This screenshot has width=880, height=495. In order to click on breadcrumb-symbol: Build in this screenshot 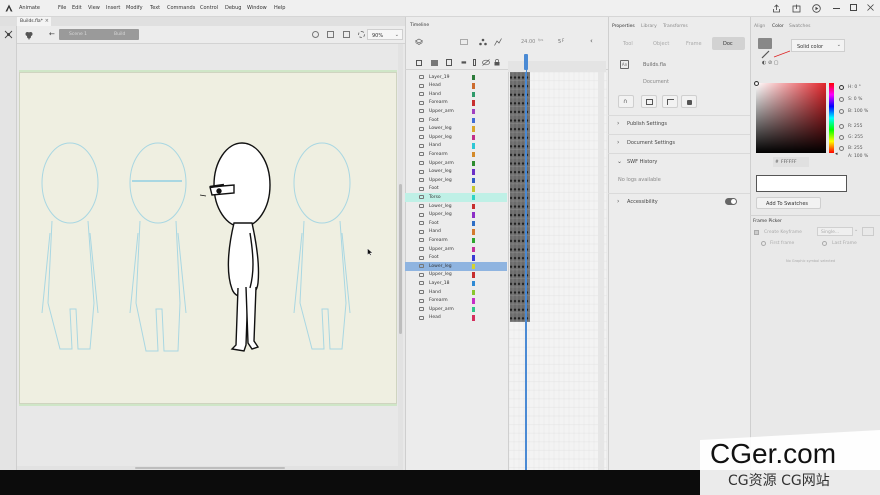, I will do `click(119, 34)`.